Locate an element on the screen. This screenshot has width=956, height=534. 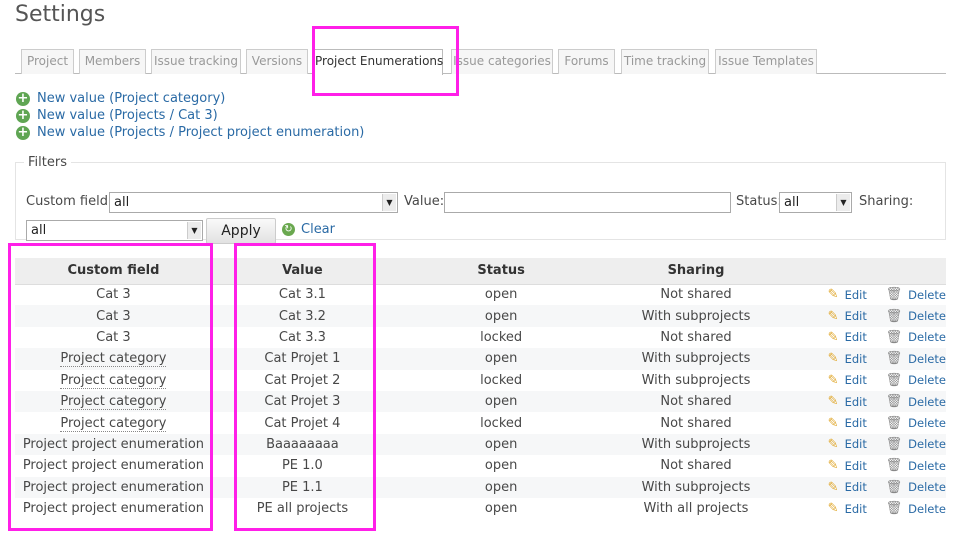
new-value-project-category-link: + New value (Project category) is located at coordinates (190, 98).